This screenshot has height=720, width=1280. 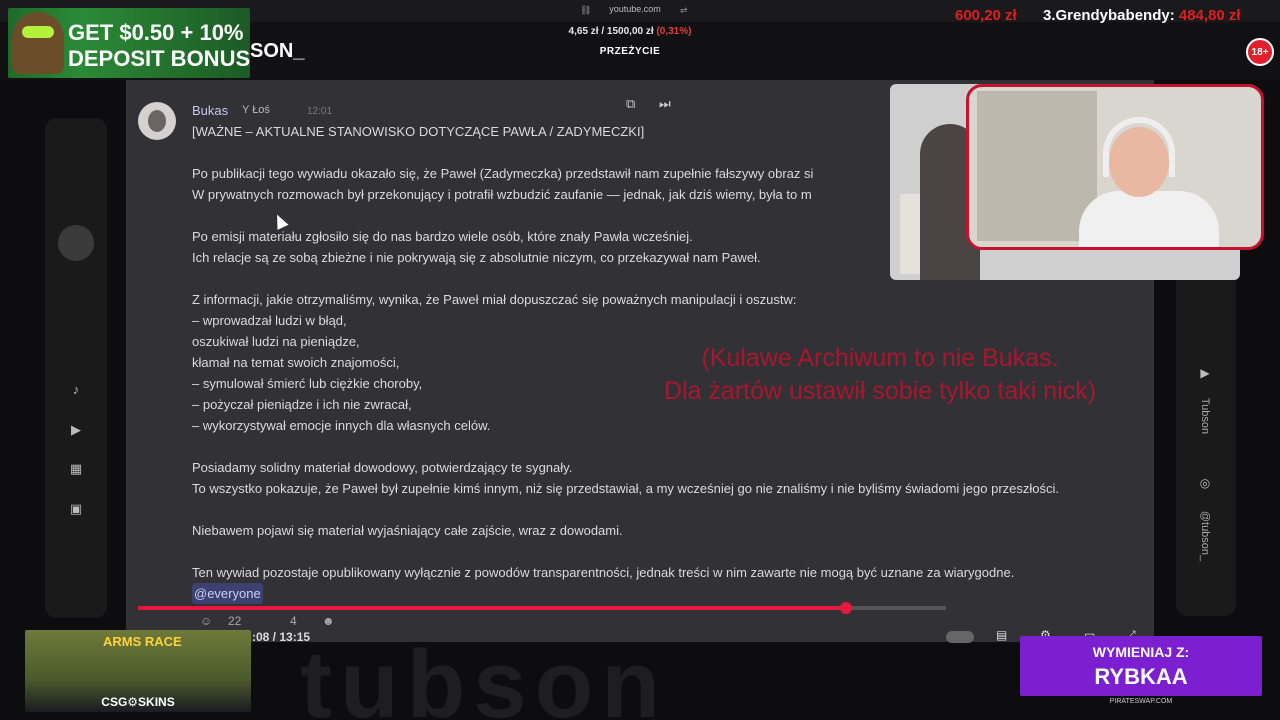 What do you see at coordinates (293, 621) in the screenshot?
I see `reaction-count: 4` at bounding box center [293, 621].